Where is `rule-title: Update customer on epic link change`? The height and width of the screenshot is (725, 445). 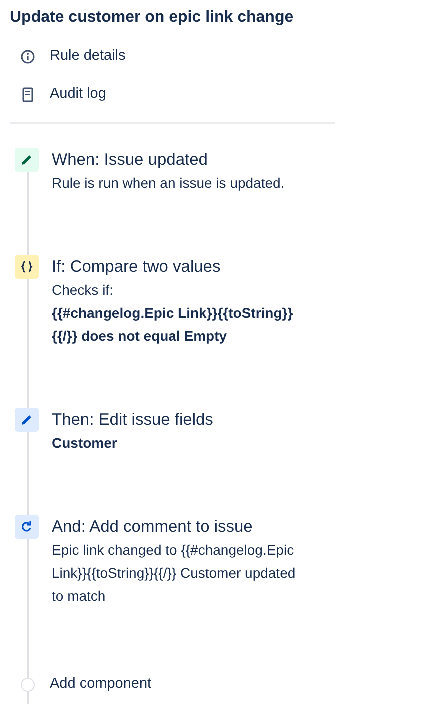
rule-title: Update customer on epic link change is located at coordinates (152, 18).